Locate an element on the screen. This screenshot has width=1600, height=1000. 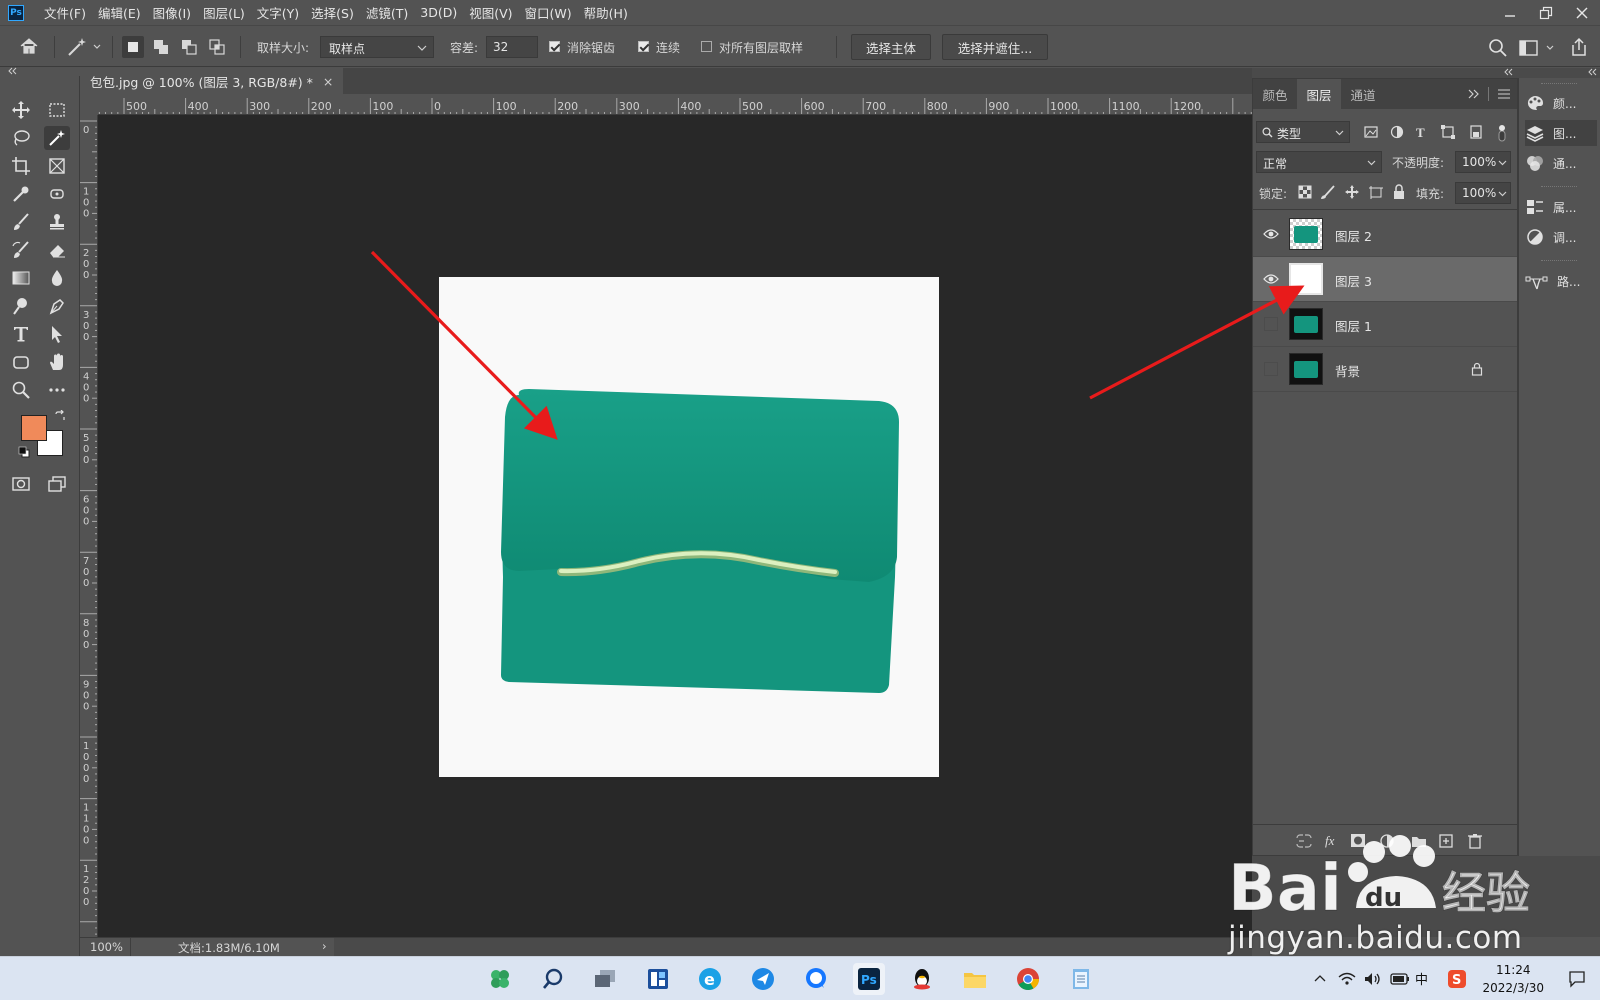
tab-channels: 通道 is located at coordinates (1363, 94).